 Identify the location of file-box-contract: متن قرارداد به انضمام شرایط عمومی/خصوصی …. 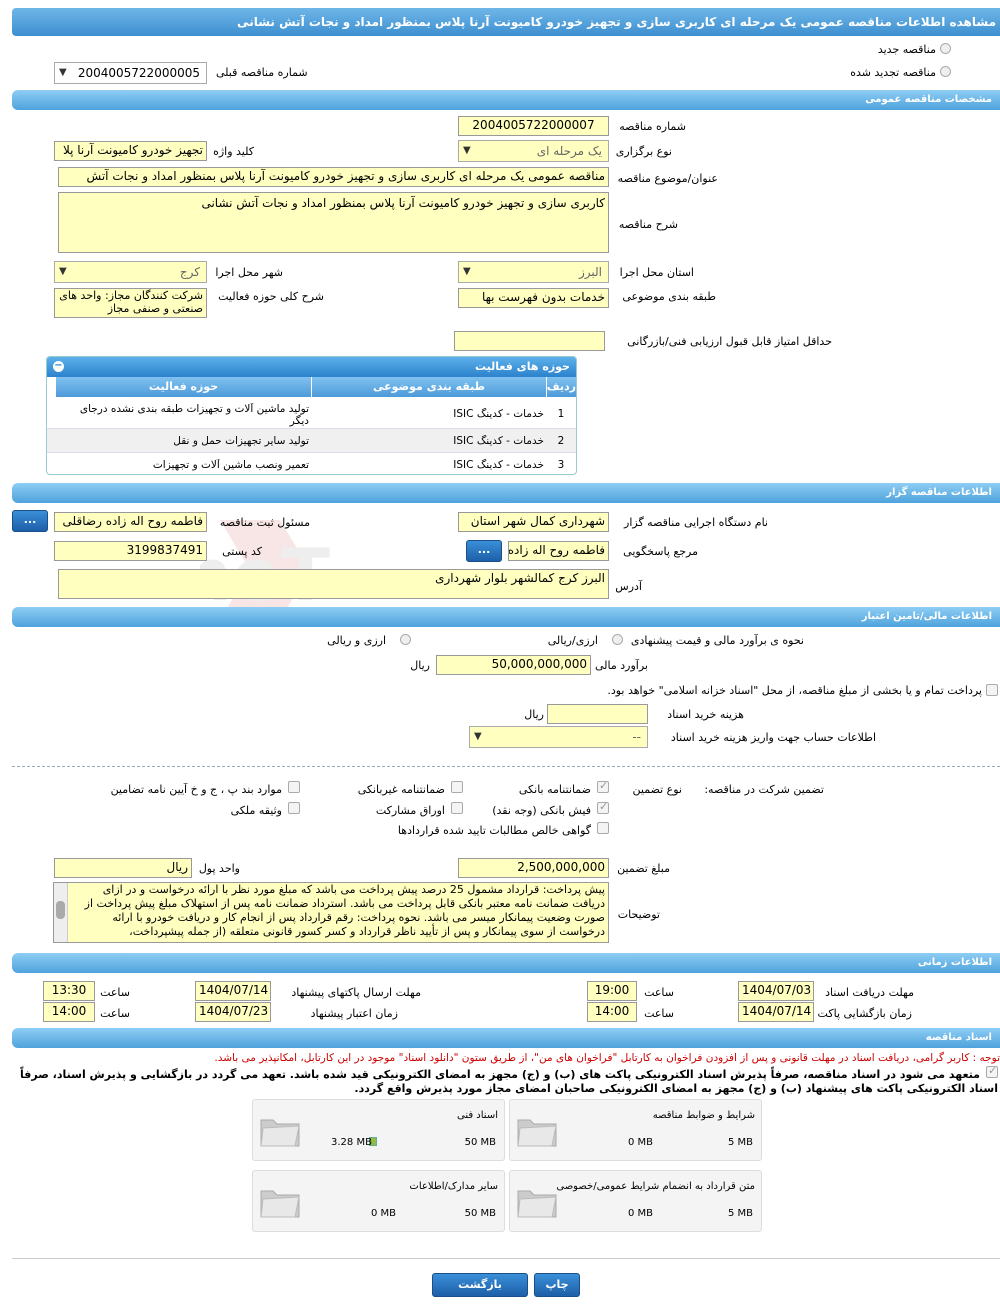
(635, 1201).